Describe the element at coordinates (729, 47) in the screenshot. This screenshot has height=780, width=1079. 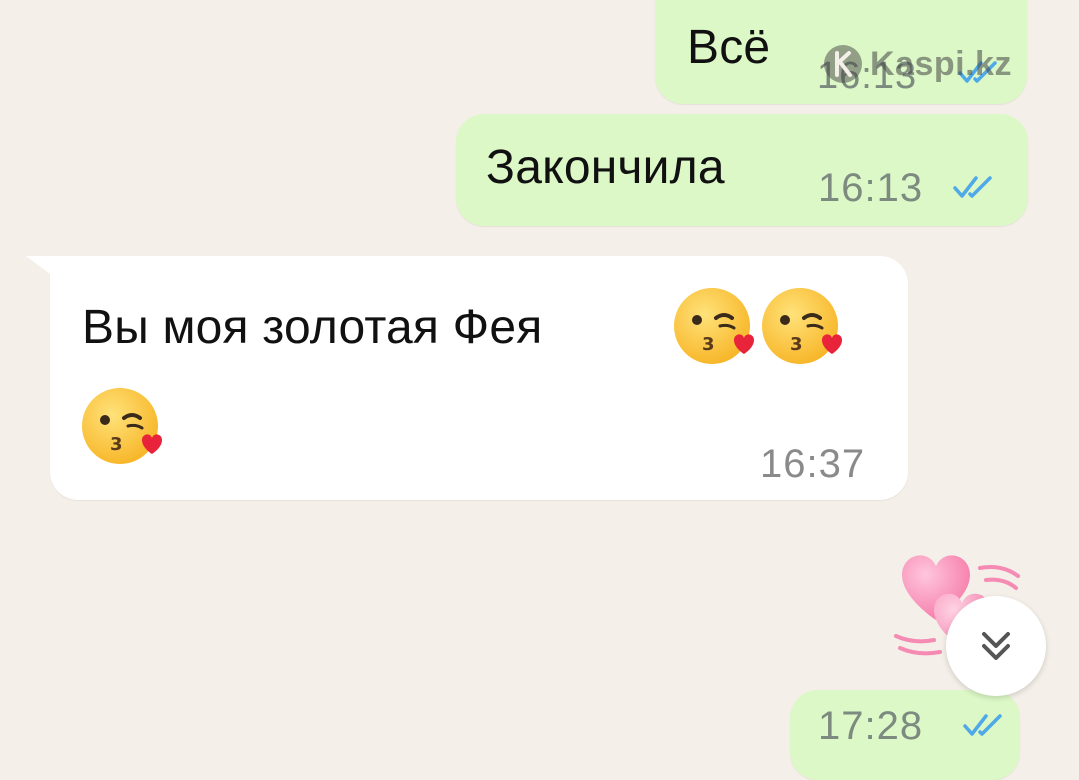
I see `message-text: Всё` at that location.